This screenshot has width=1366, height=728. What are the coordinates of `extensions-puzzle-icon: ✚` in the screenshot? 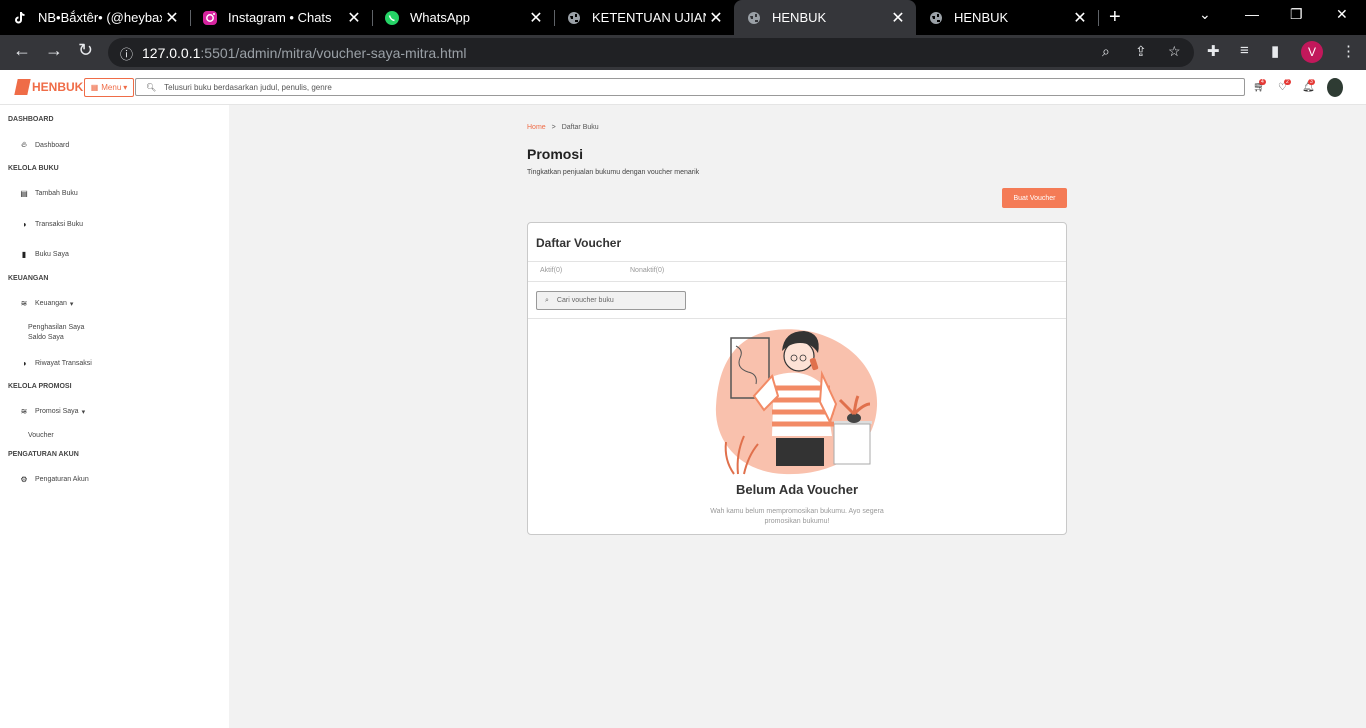 It's located at (1213, 51).